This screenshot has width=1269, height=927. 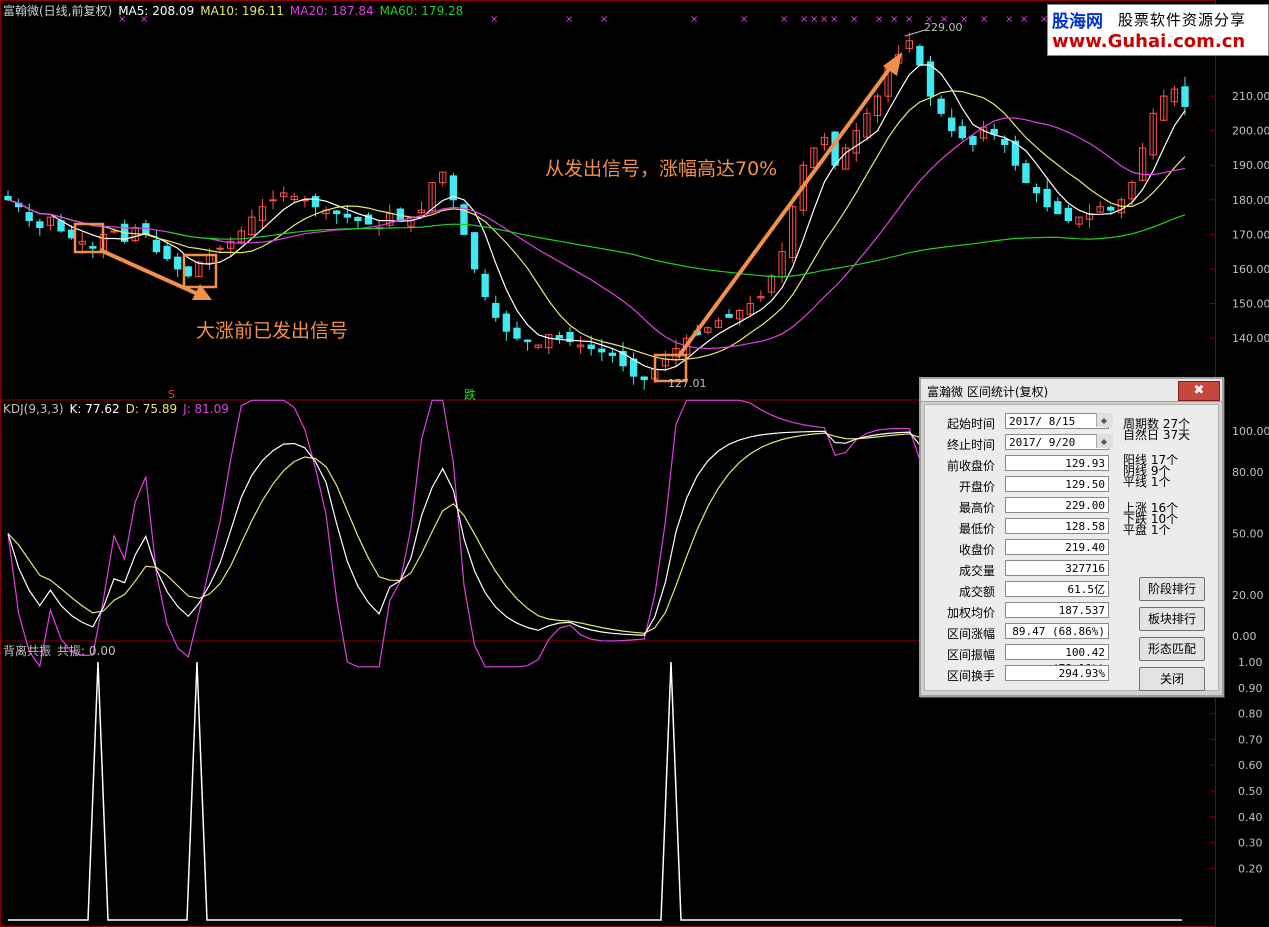 What do you see at coordinates (1172, 679) in the screenshot?
I see `close-button: 关闭` at bounding box center [1172, 679].